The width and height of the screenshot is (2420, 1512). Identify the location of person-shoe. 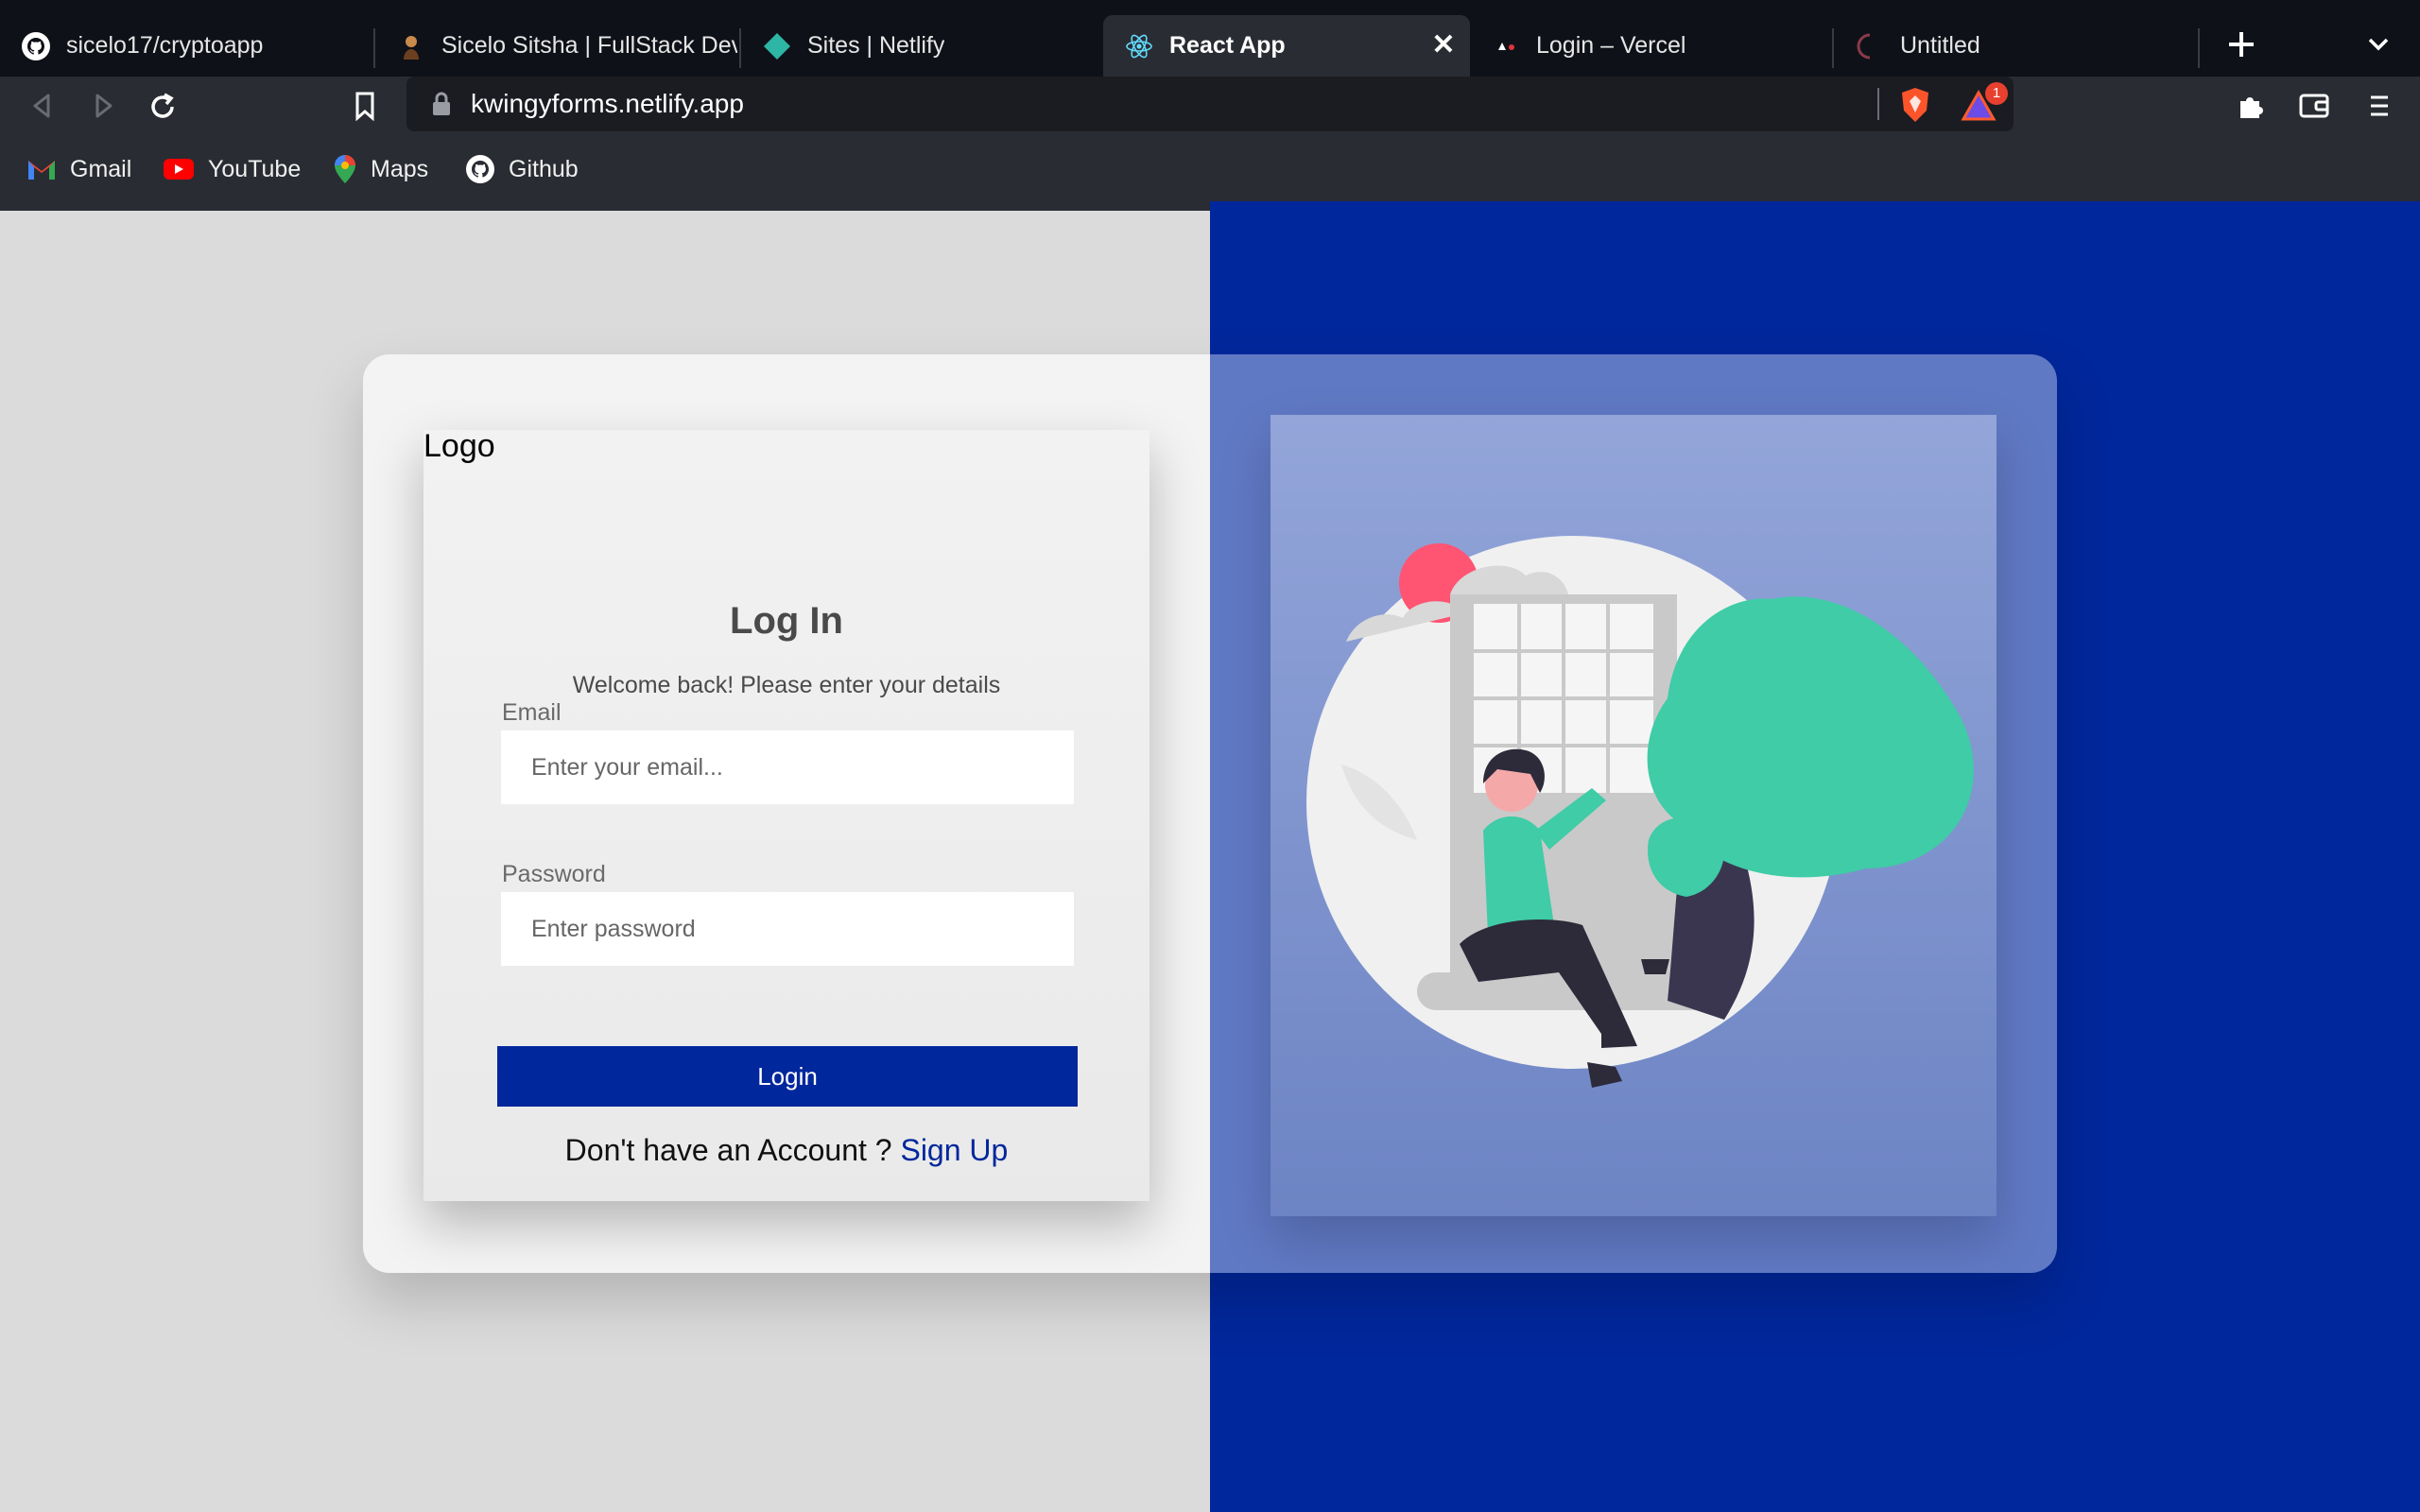
(1604, 1075).